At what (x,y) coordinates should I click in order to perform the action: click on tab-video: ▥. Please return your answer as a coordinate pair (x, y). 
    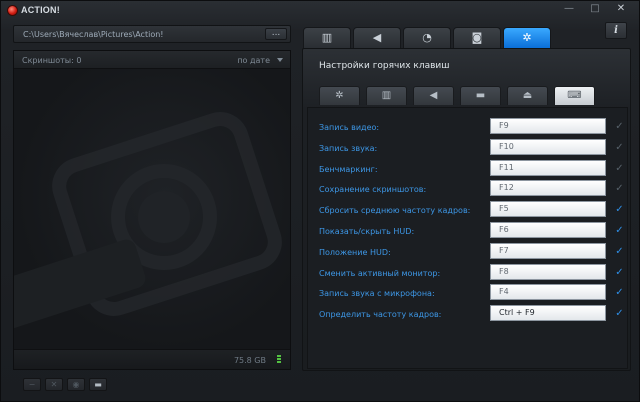
    Looking at the image, I should click on (327, 37).